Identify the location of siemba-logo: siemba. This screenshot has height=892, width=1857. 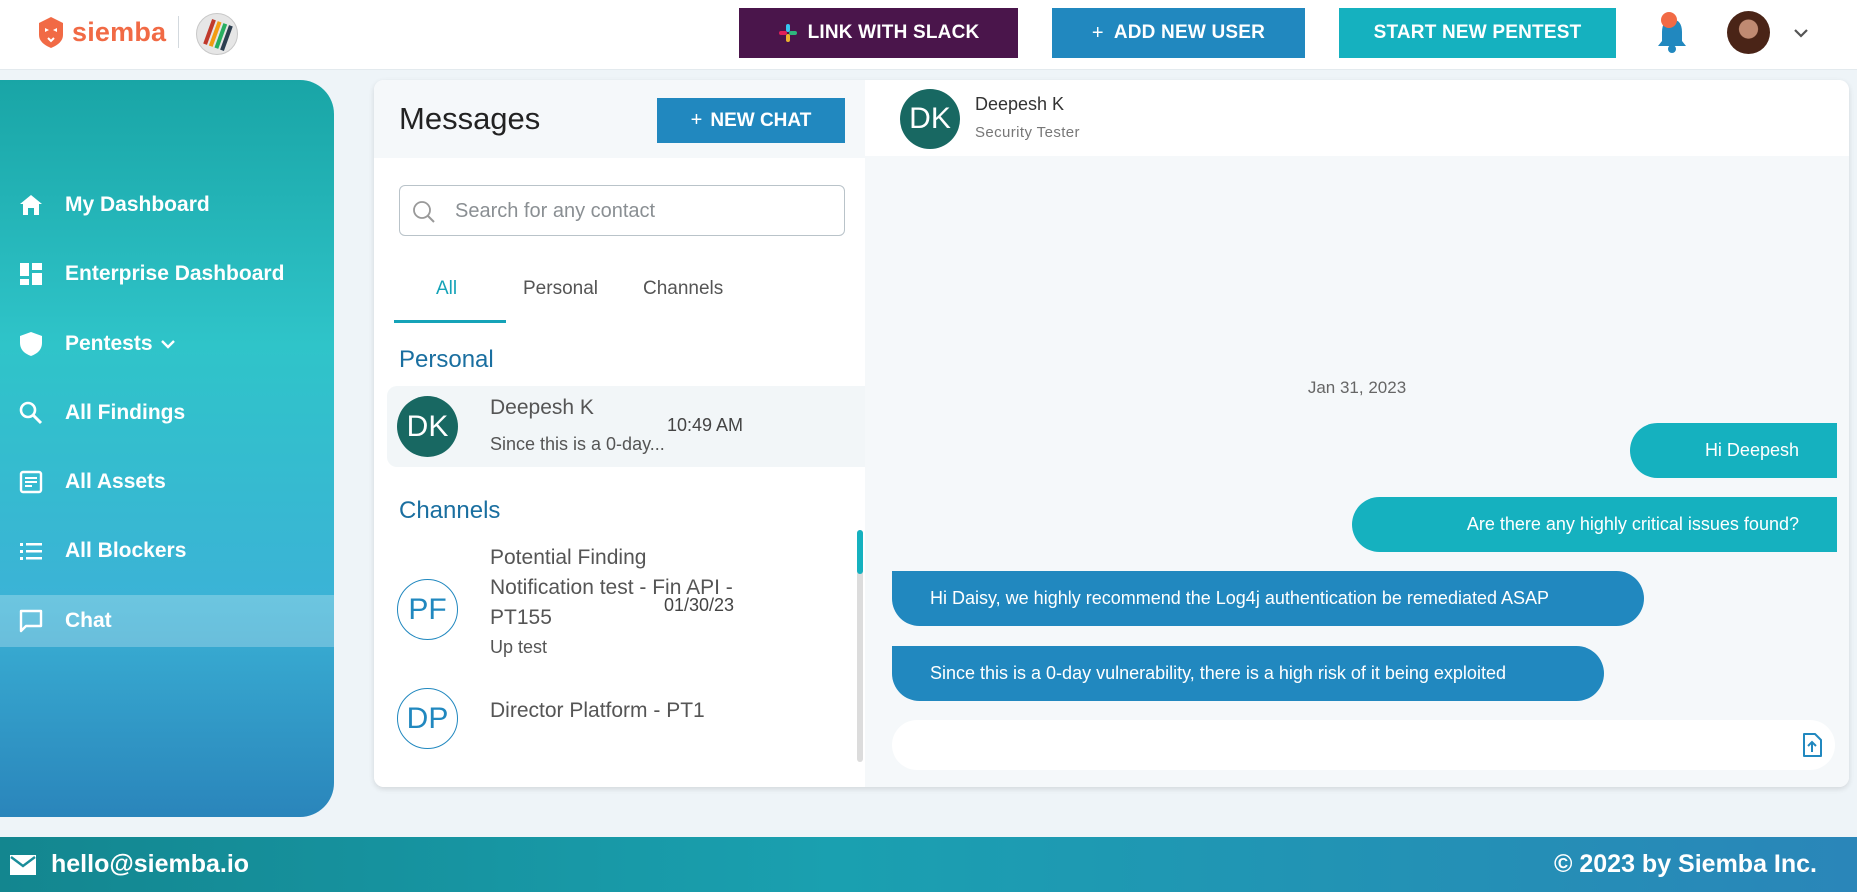
(101, 32).